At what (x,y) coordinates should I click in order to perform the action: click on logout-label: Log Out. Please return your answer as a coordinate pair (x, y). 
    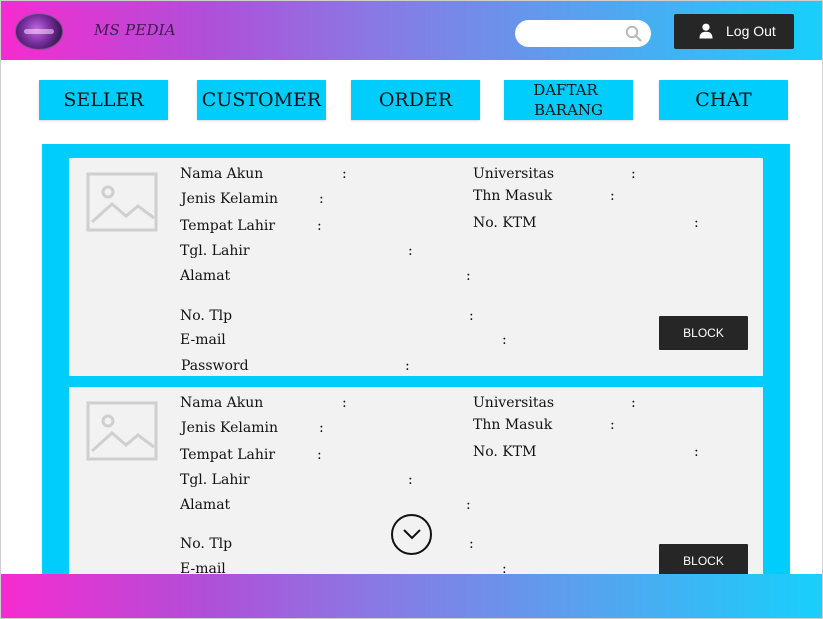
    Looking at the image, I should click on (751, 31).